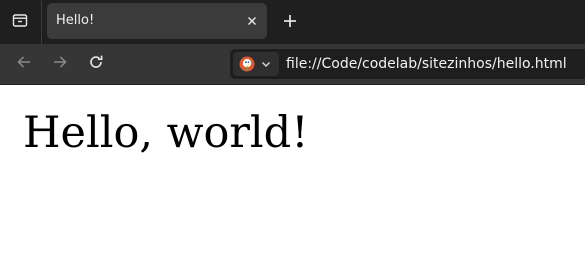  Describe the element at coordinates (266, 64) in the screenshot. I see `chevron-down-icon` at that location.